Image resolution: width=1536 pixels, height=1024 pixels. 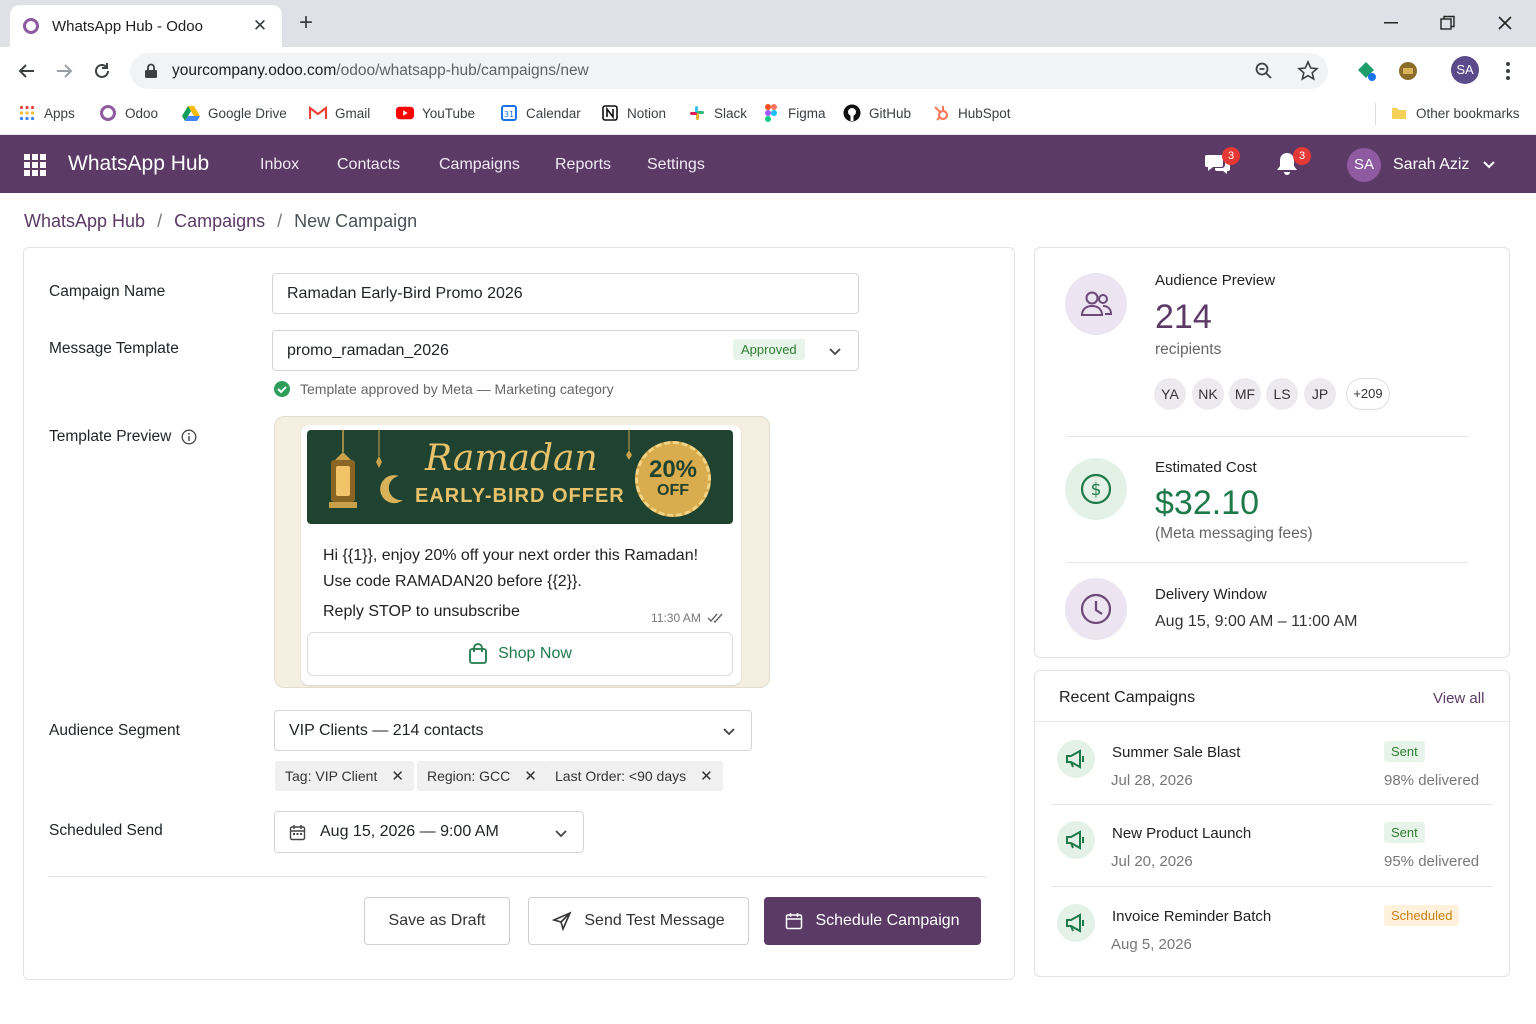 I want to click on template-value: promo_ramadan_2026, so click(x=368, y=350).